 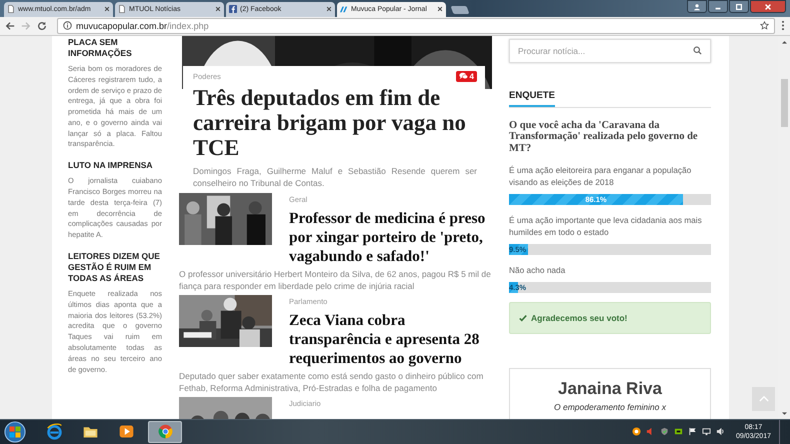 What do you see at coordinates (42, 25) in the screenshot?
I see `reload-icon` at bounding box center [42, 25].